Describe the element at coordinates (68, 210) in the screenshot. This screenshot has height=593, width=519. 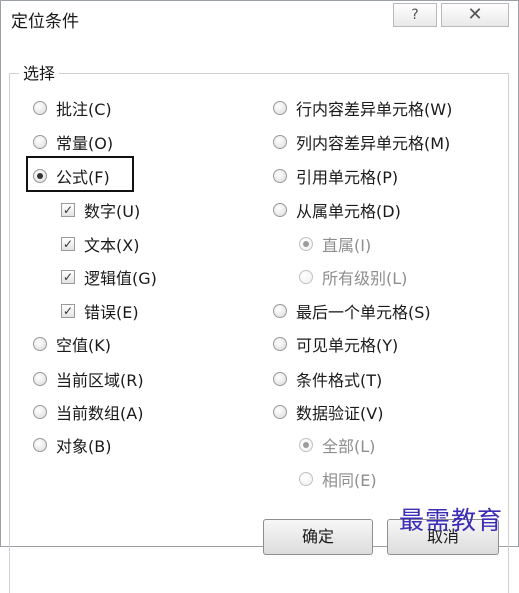
I see `checkbox-numbers-box: ✓` at that location.